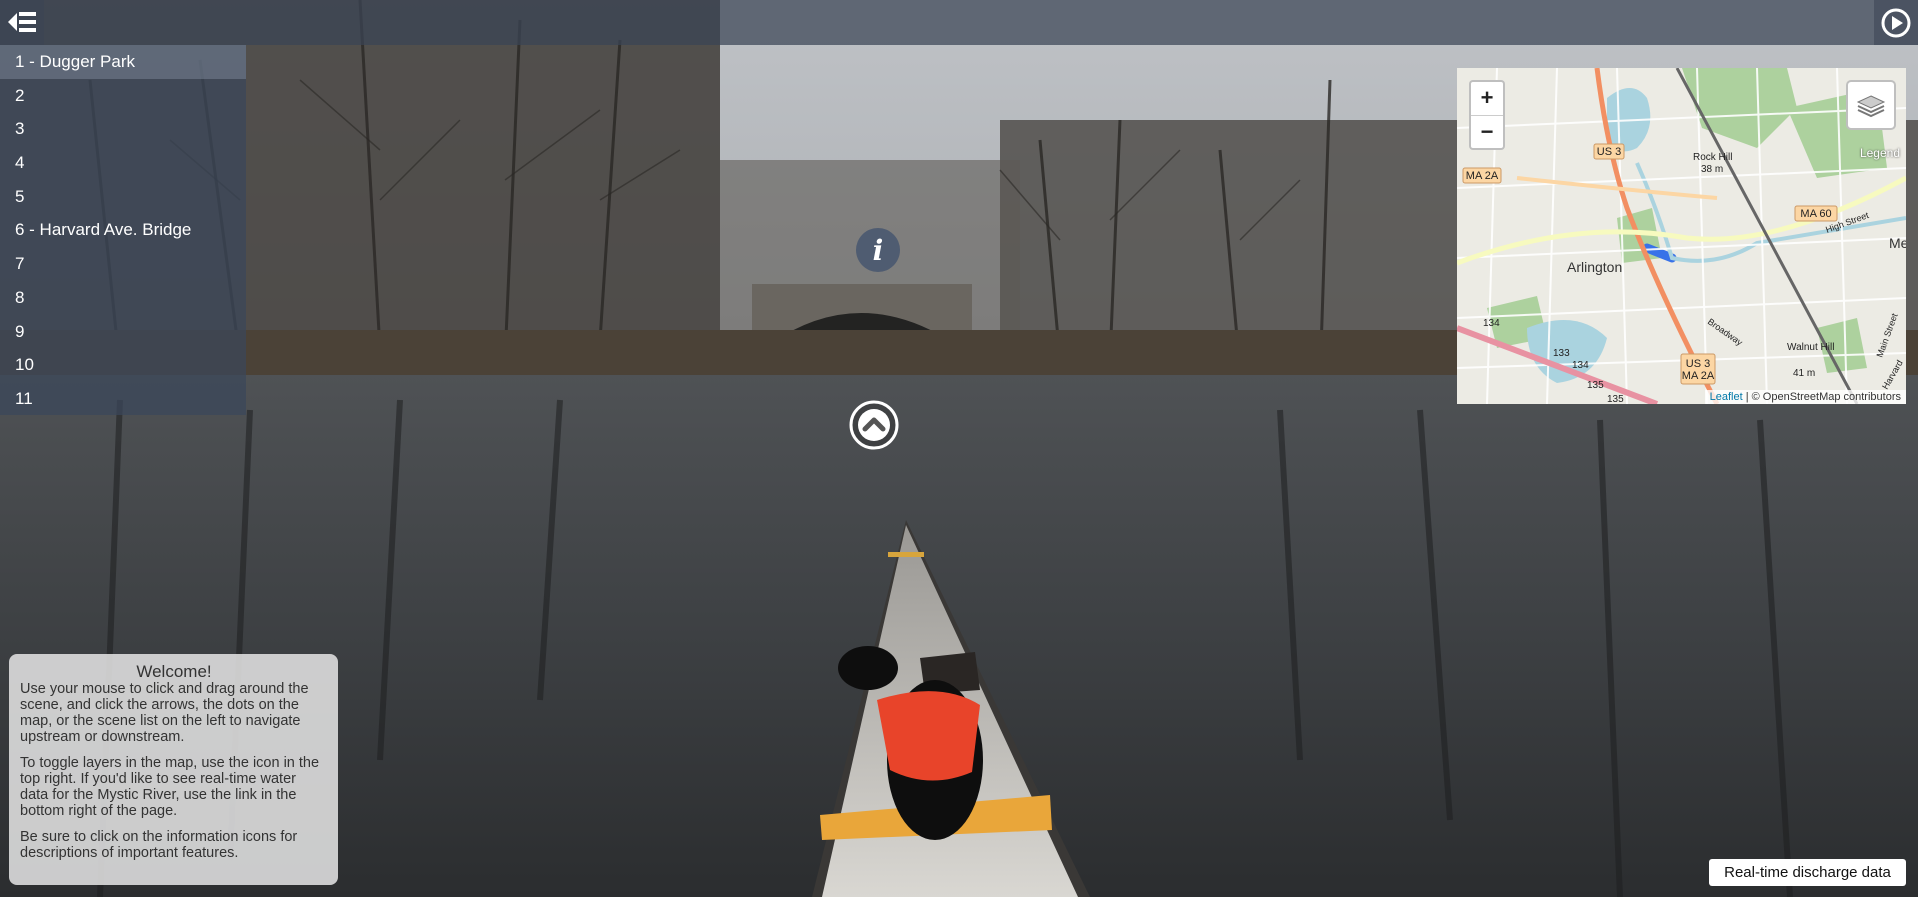  What do you see at coordinates (123, 96) in the screenshot?
I see `scene-list-item-2: 2` at bounding box center [123, 96].